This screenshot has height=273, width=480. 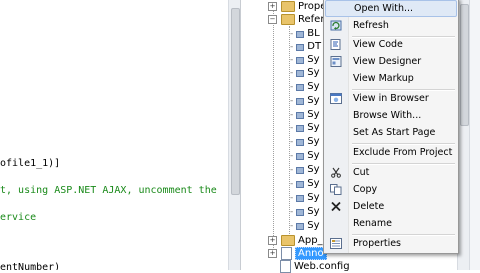 What do you see at coordinates (365, 189) in the screenshot?
I see `menu-item-label: Copy` at bounding box center [365, 189].